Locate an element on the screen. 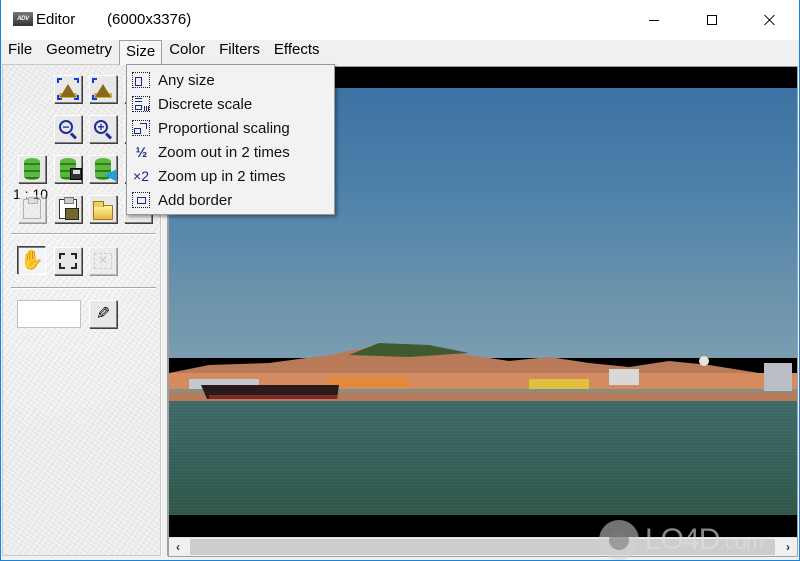 This screenshot has height=561, width=800. color-swatch is located at coordinates (49, 314).